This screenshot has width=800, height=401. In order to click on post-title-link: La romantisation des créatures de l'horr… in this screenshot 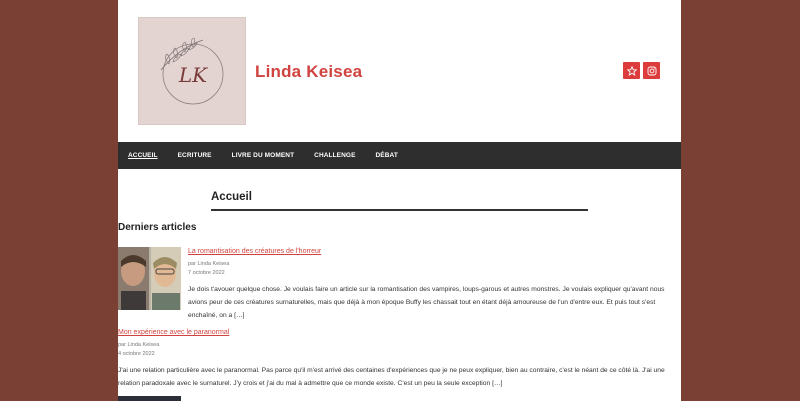, I will do `click(430, 251)`.